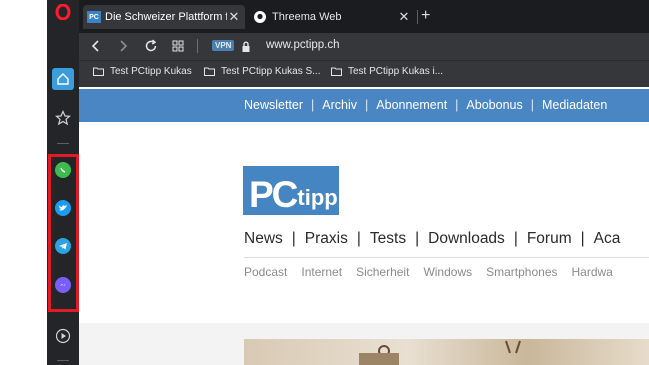 The image size is (649, 365). Describe the element at coordinates (246, 49) in the screenshot. I see `lock-icon` at that location.